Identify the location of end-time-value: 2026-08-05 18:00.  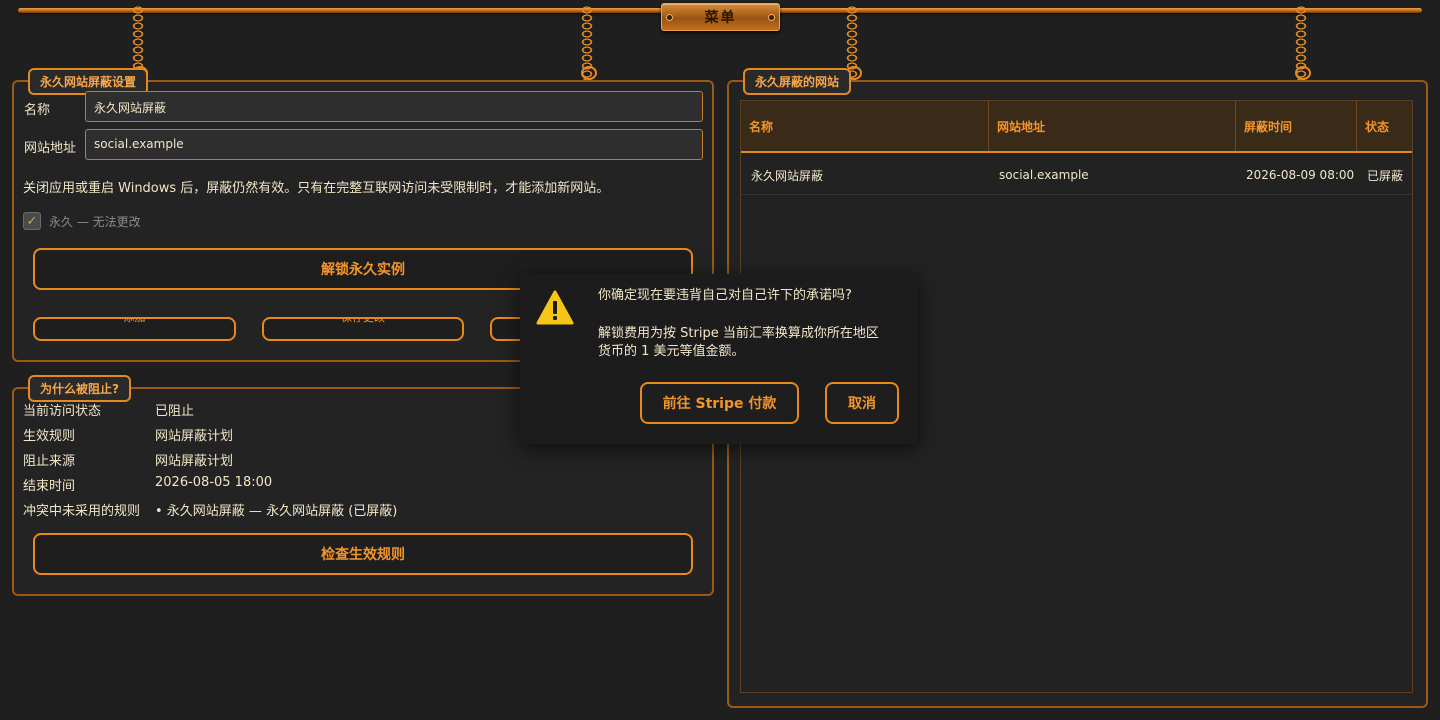
(214, 482).